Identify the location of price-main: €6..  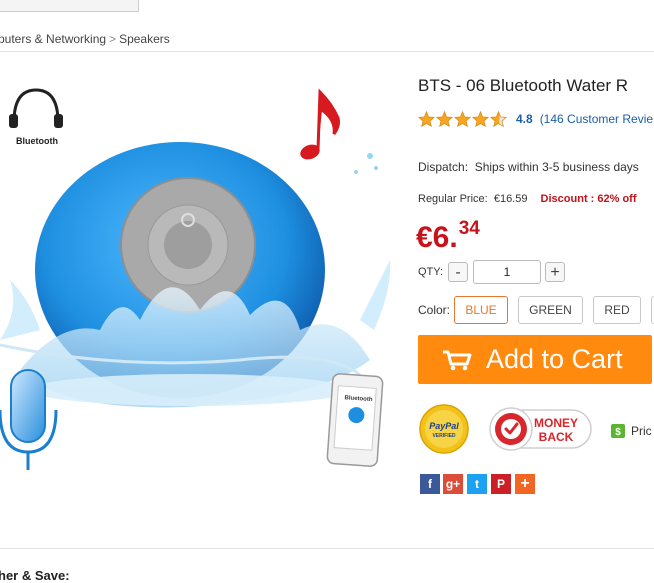
(437, 237).